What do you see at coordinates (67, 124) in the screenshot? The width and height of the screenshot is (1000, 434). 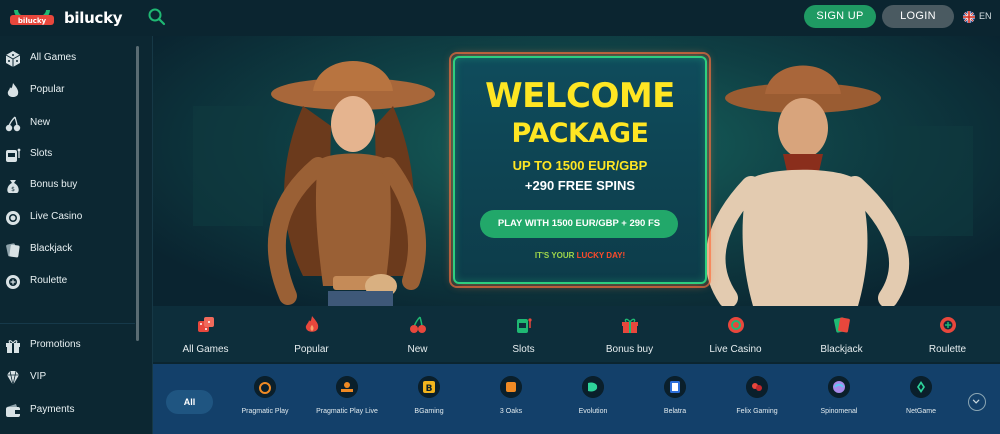 I see `sidebar-item-new: New` at bounding box center [67, 124].